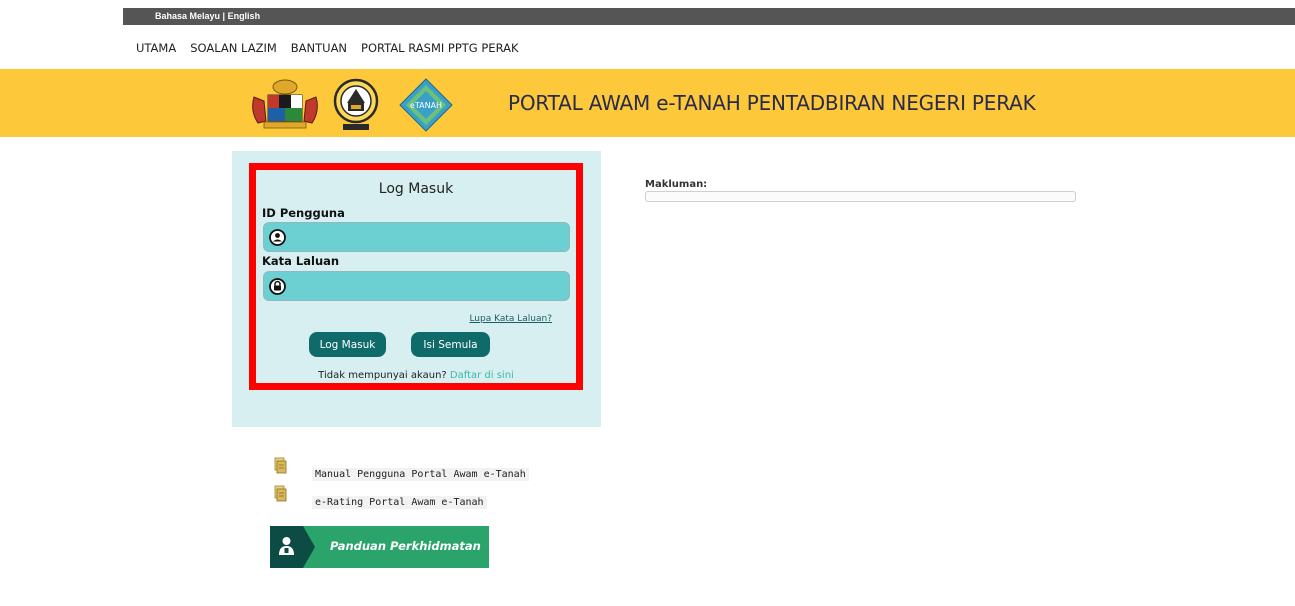  What do you see at coordinates (450, 344) in the screenshot?
I see `reset-button: Isi Semula` at bounding box center [450, 344].